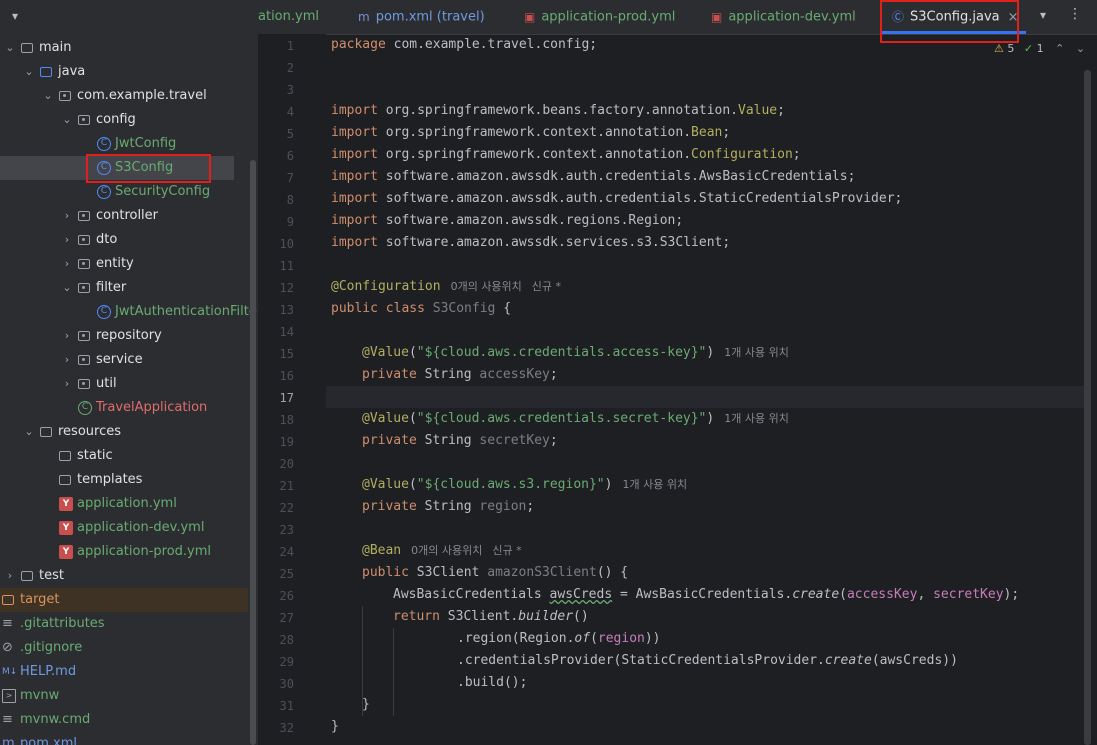 The height and width of the screenshot is (745, 1097). I want to click on tree-item: Yapplication-dev.yml, so click(124, 528).